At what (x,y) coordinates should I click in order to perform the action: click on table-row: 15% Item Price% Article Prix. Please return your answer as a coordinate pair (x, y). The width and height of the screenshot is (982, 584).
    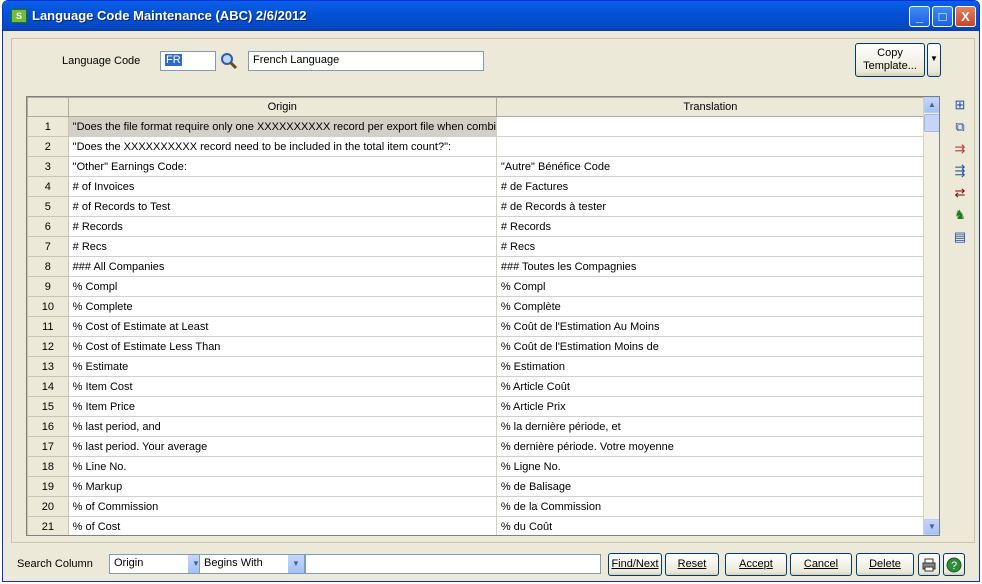
    Looking at the image, I should click on (476, 406).